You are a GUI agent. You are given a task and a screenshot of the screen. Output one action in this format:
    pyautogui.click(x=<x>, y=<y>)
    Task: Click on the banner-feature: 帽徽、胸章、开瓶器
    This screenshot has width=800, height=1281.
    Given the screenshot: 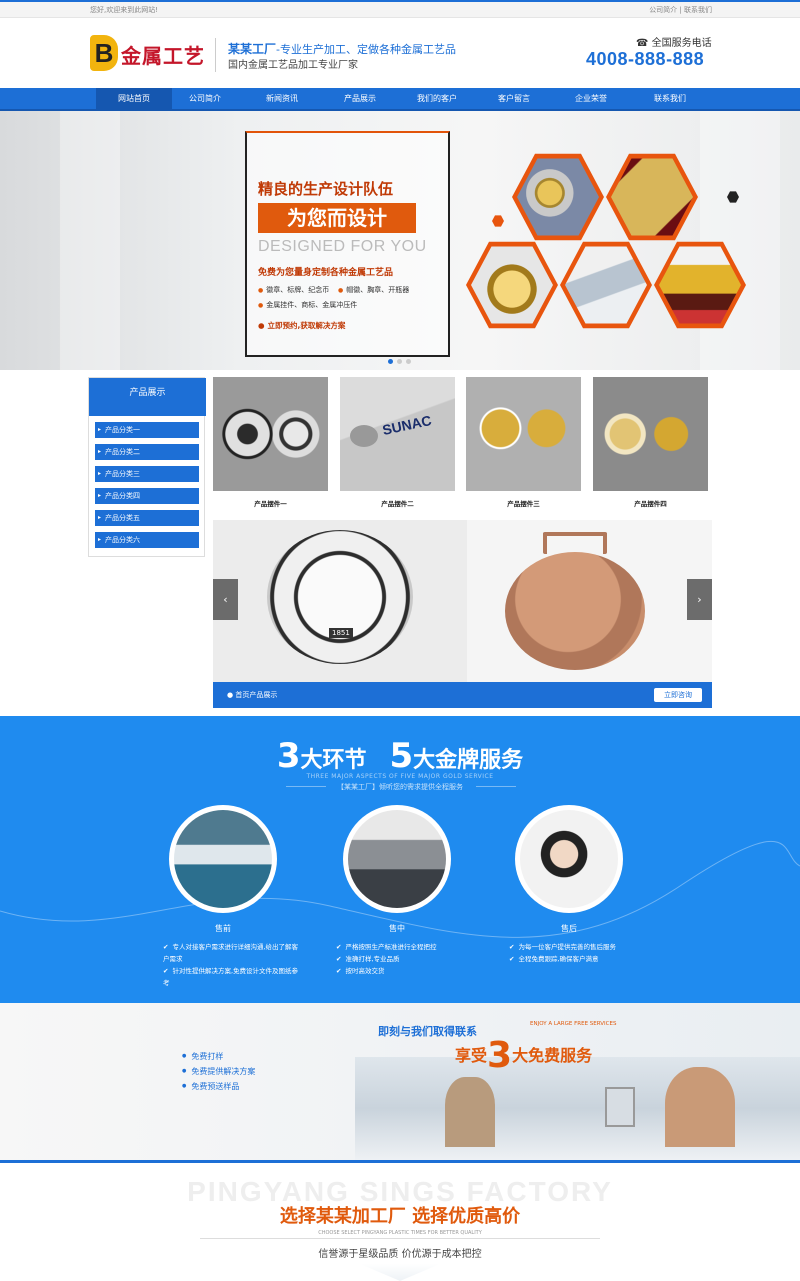 What is the action you would take?
    pyautogui.click(x=373, y=290)
    